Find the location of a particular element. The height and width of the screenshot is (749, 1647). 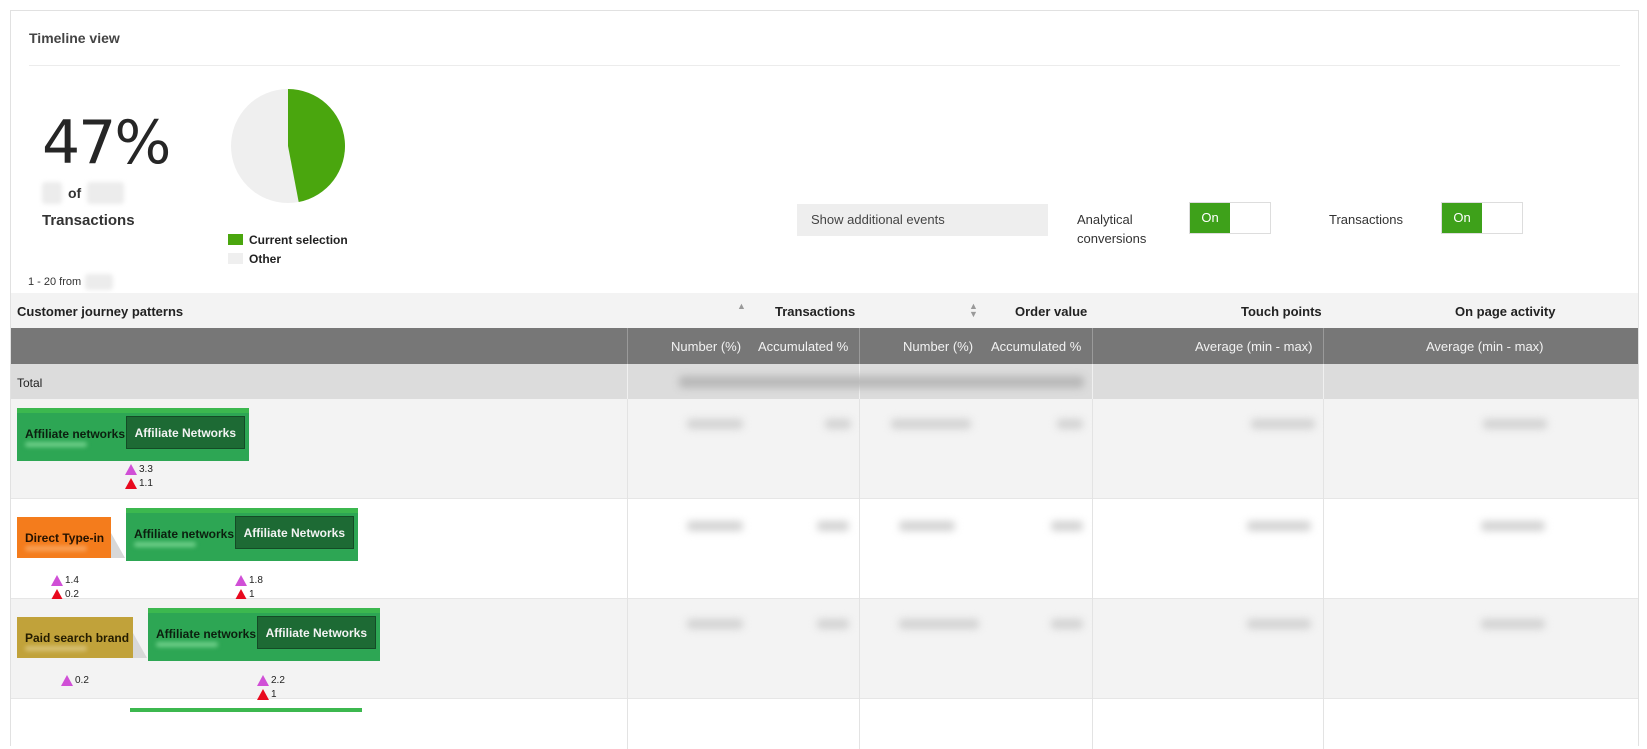

pie-legend: Current selection Other is located at coordinates (288, 249).